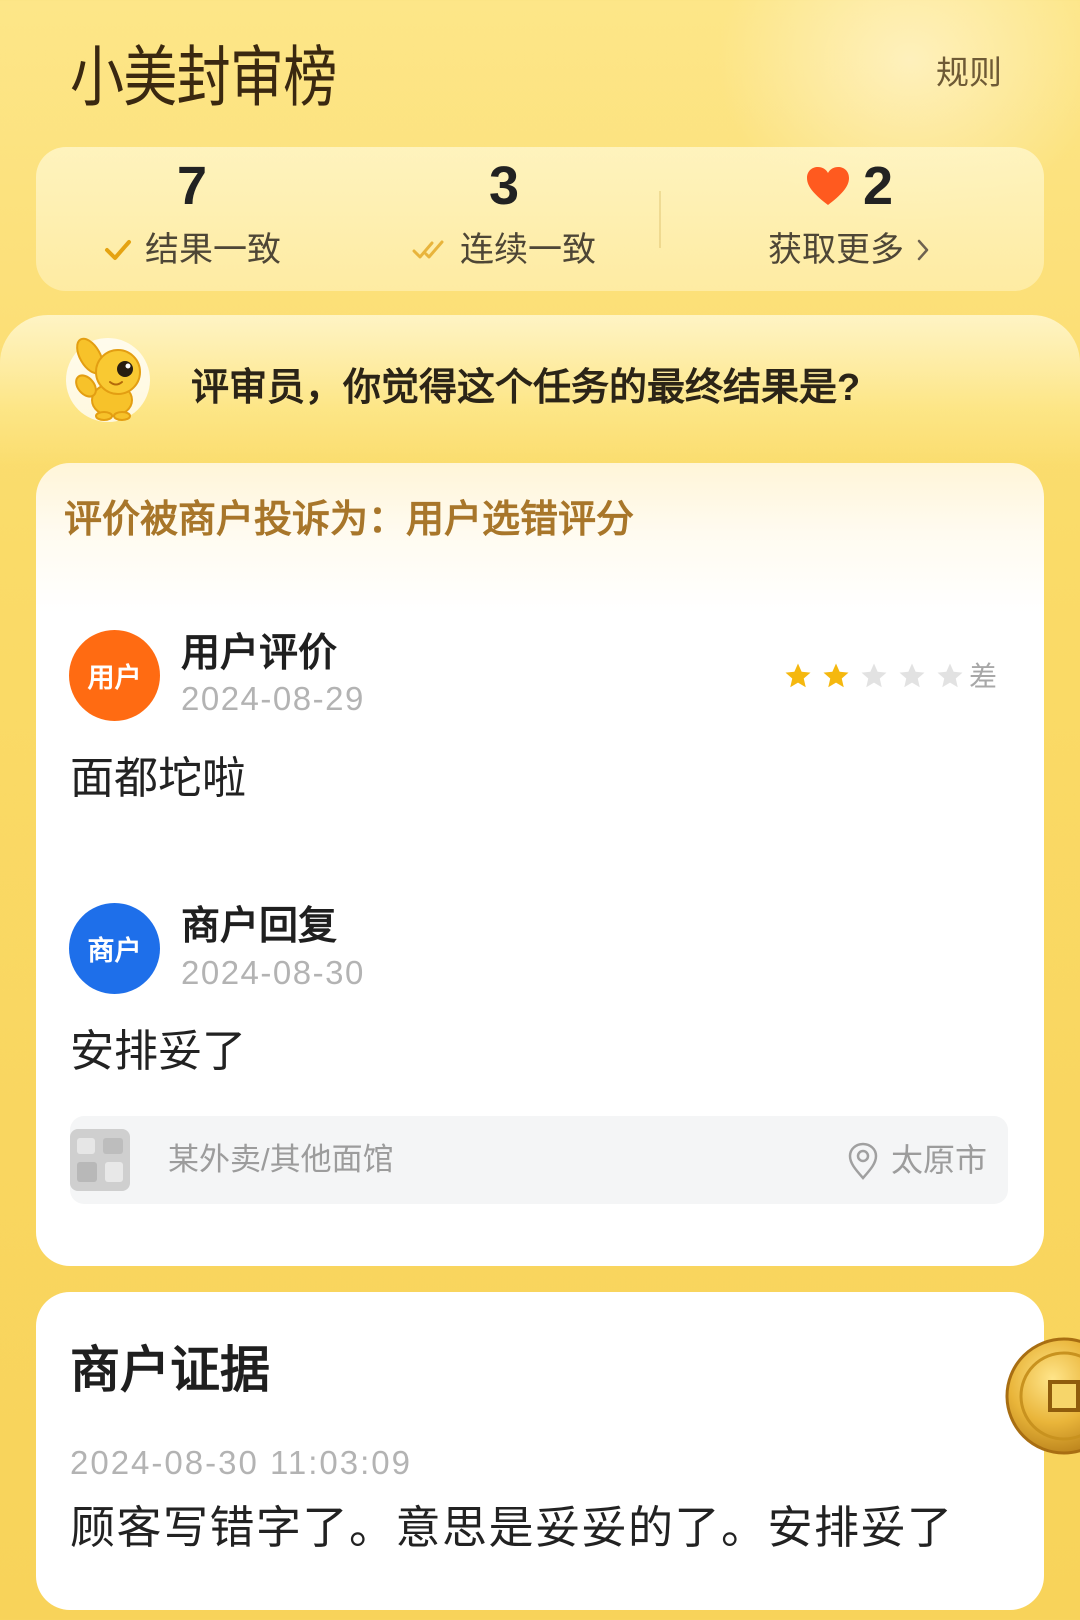 Image resolution: width=1080 pixels, height=1620 pixels. I want to click on user-avatar: 用户, so click(114, 675).